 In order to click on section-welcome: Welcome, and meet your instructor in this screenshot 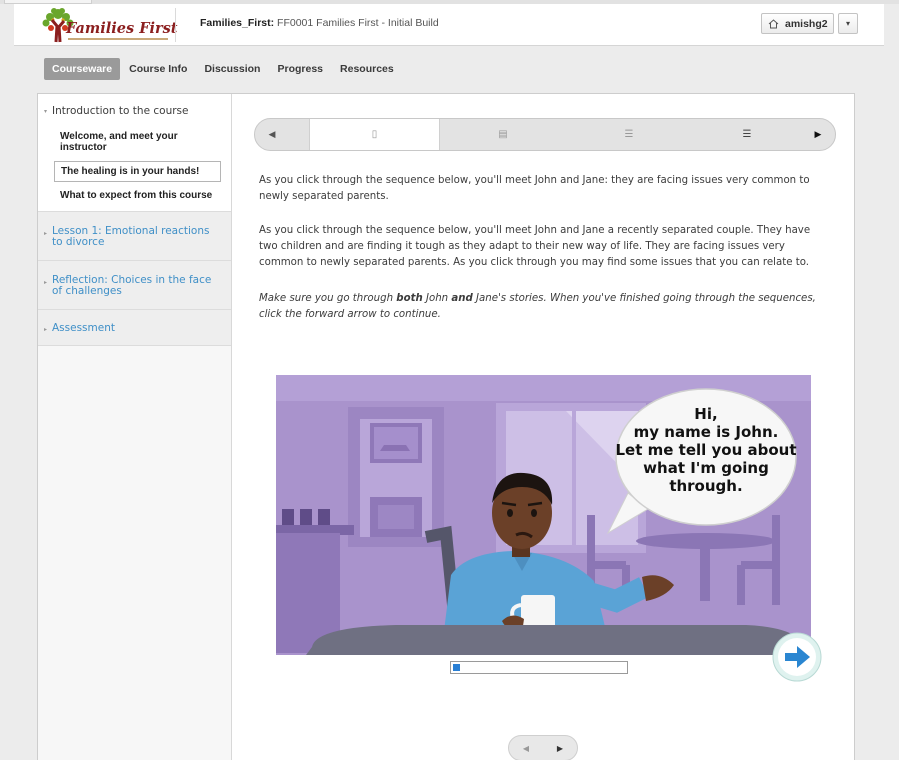, I will do `click(138, 142)`.